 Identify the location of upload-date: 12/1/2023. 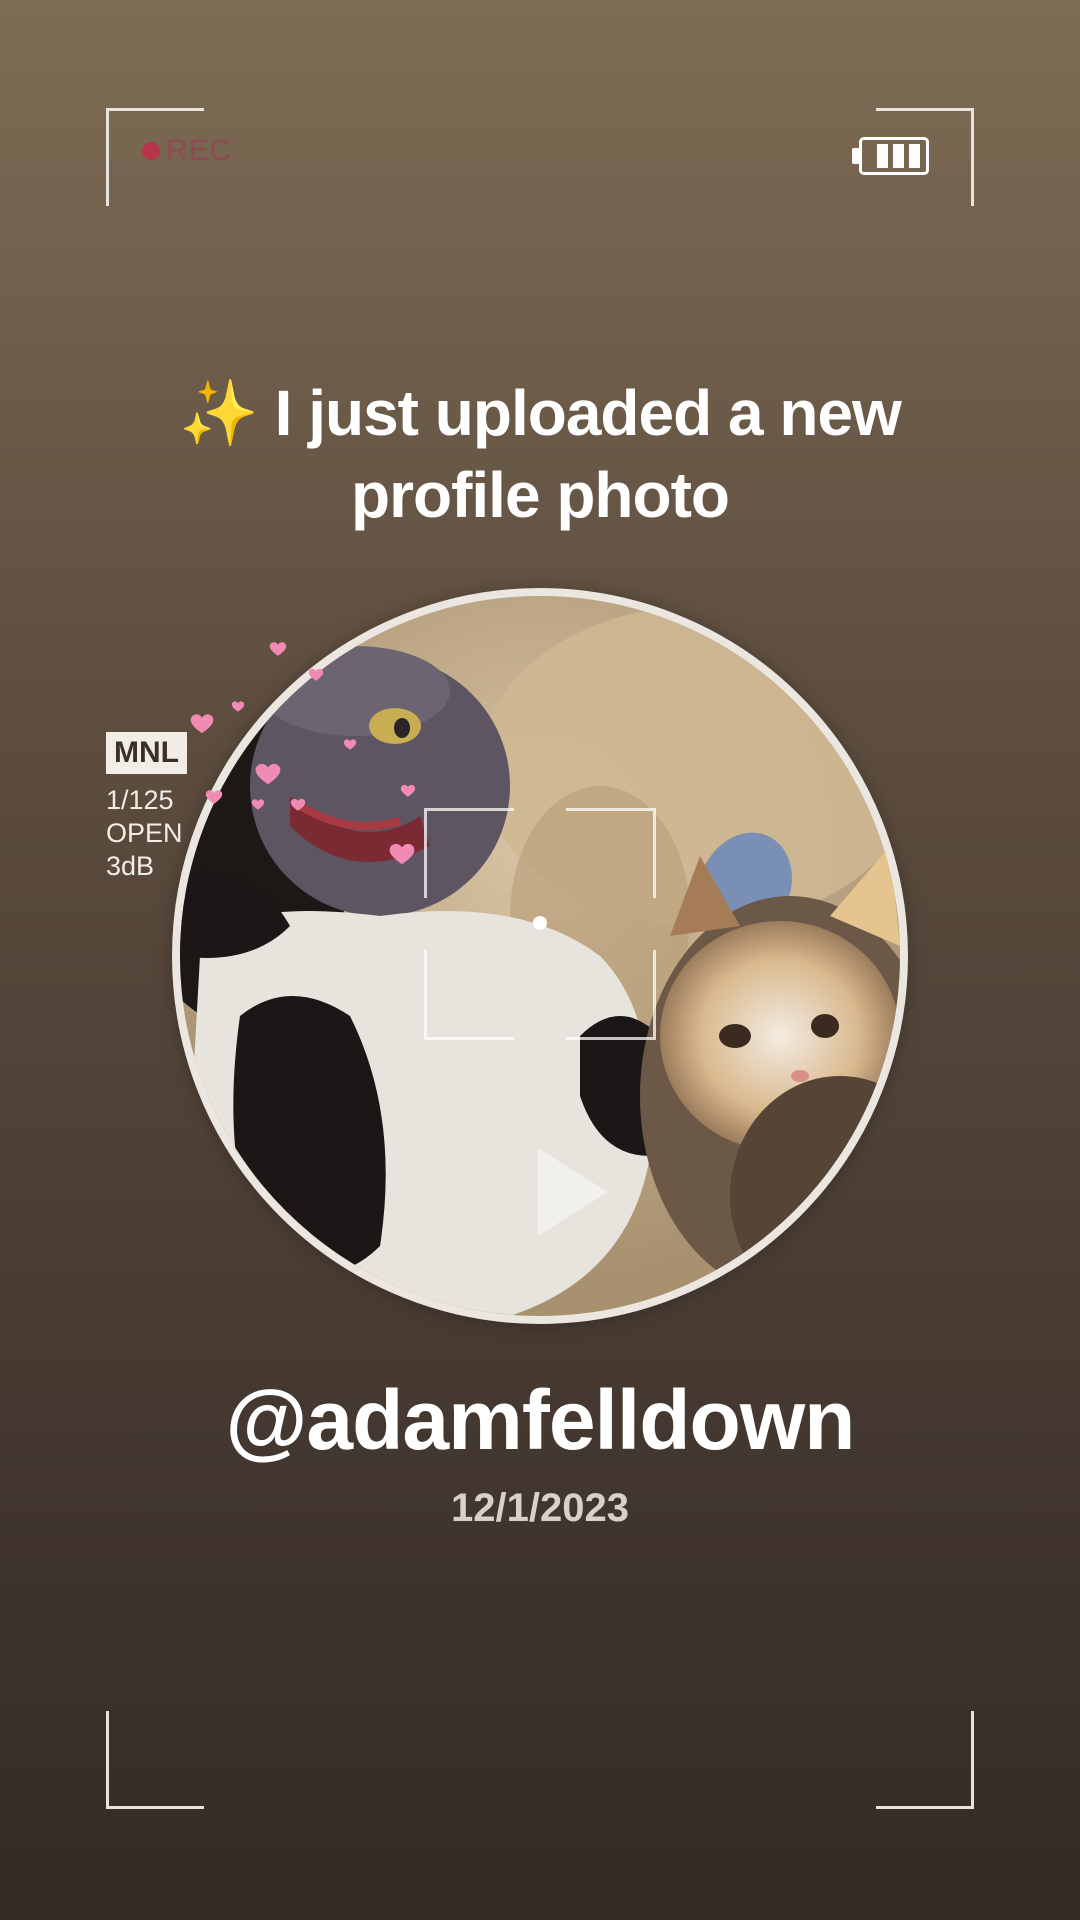
(540, 1508).